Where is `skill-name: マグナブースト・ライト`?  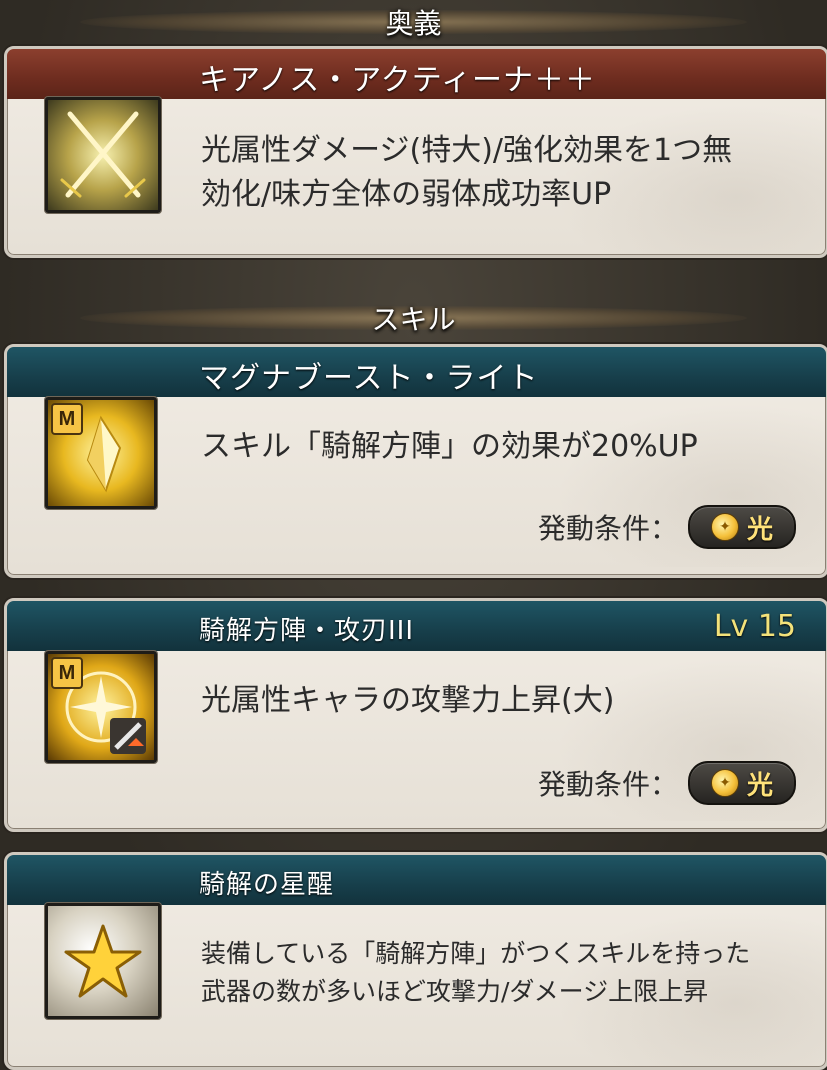
skill-name: マグナブースト・ライト is located at coordinates (369, 378).